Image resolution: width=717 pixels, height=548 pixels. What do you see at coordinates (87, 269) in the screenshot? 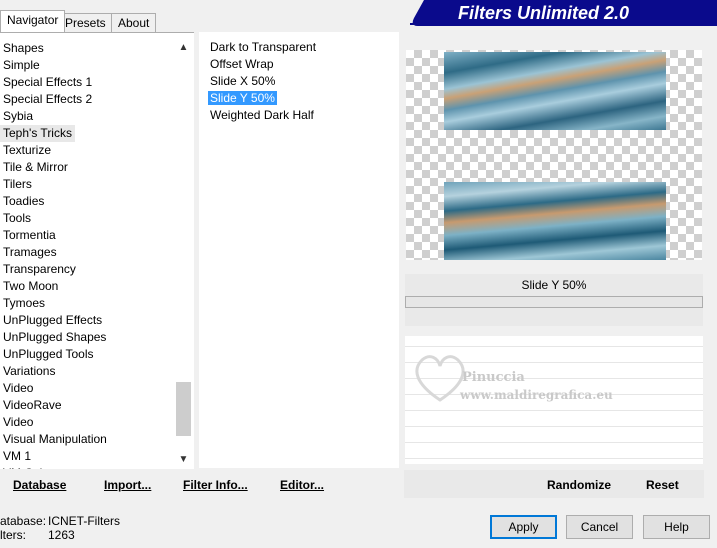
I see `category-item: Transparency` at bounding box center [87, 269].